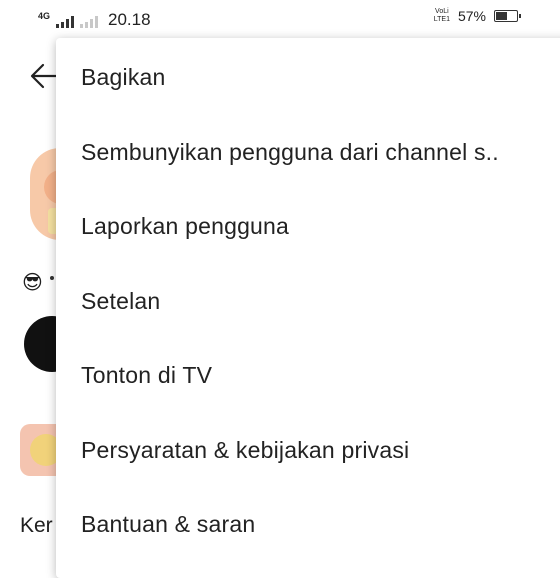 The height and width of the screenshot is (578, 560). What do you see at coordinates (308, 226) in the screenshot?
I see `menu-item-report-user: Laporkan pengguna` at bounding box center [308, 226].